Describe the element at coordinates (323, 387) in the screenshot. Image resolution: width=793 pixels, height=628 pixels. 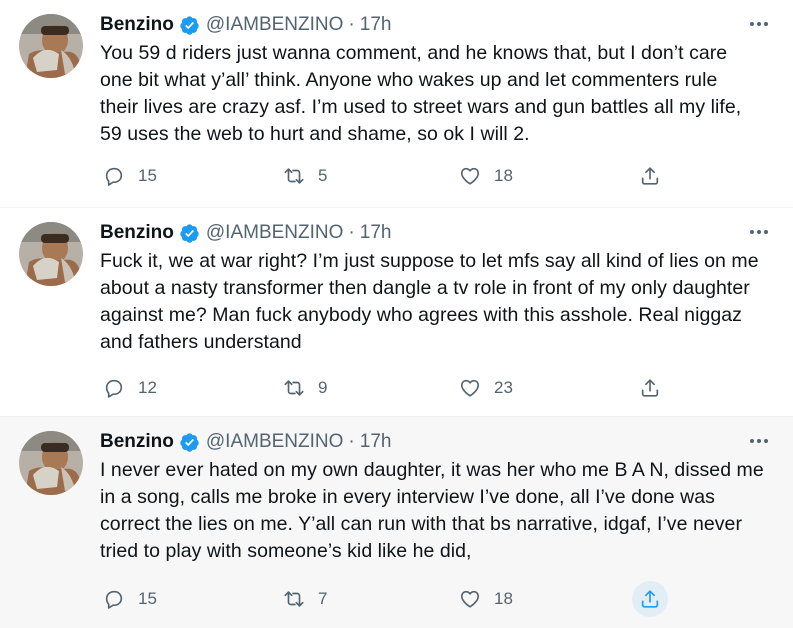
I see `retweet-count: 9` at that location.